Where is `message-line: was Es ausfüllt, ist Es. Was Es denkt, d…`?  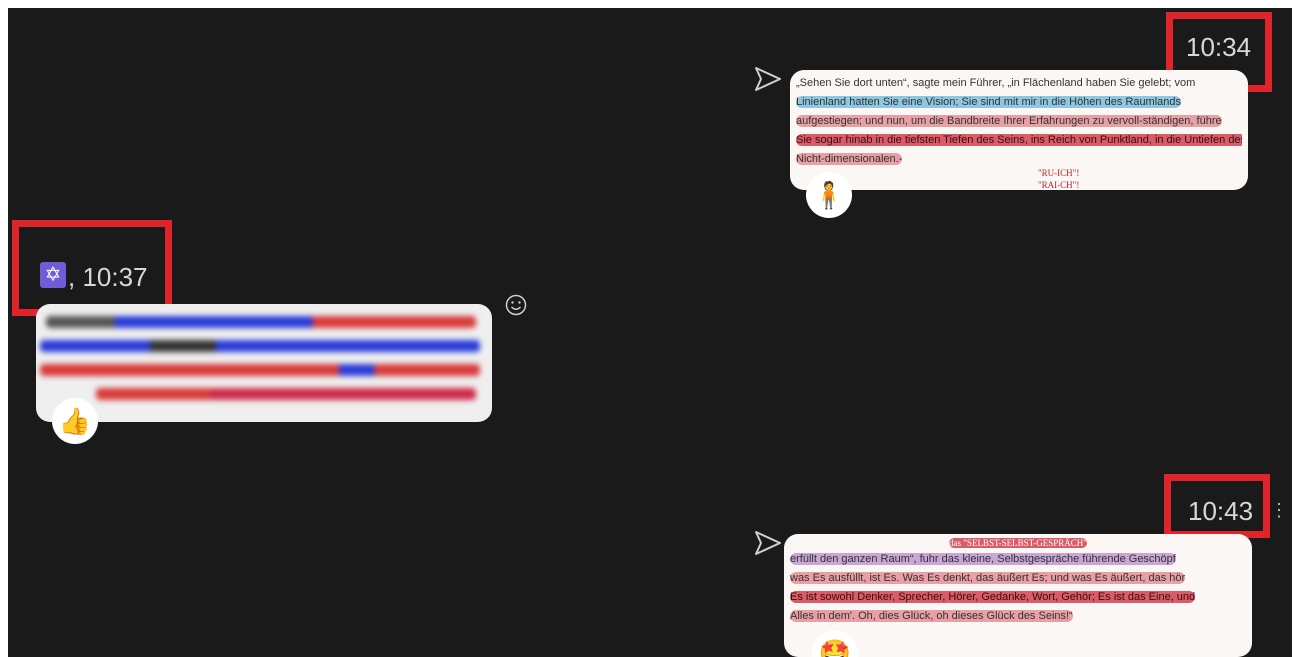 message-line: was Es ausfüllt, ist Es. Was Es denkt, d… is located at coordinates (988, 578).